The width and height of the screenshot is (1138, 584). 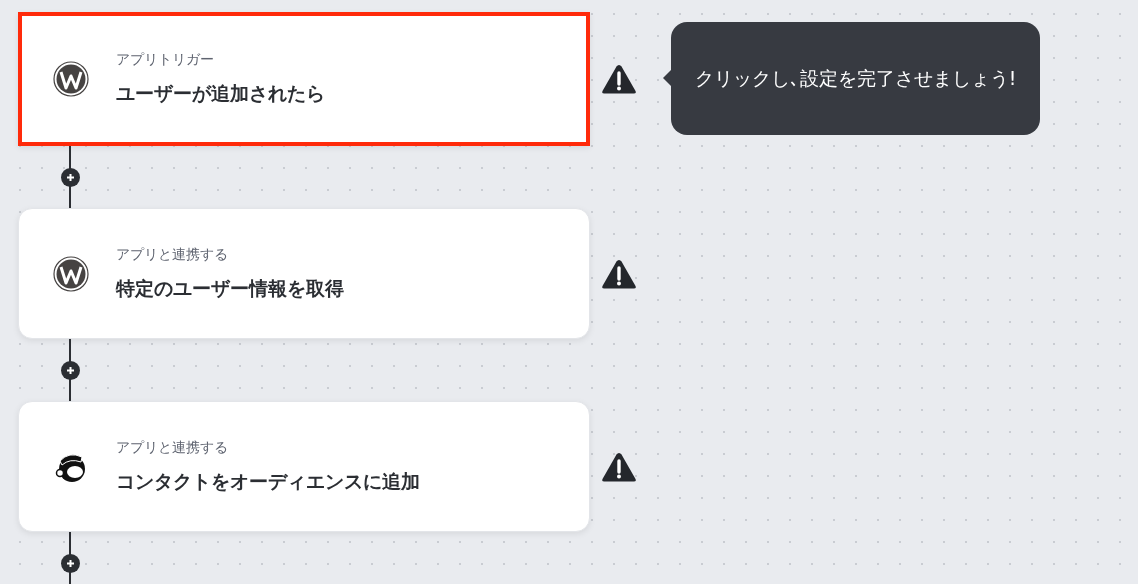 I want to click on step-card: アプリと連携する 特定のユーザー情報を取得, so click(x=304, y=273).